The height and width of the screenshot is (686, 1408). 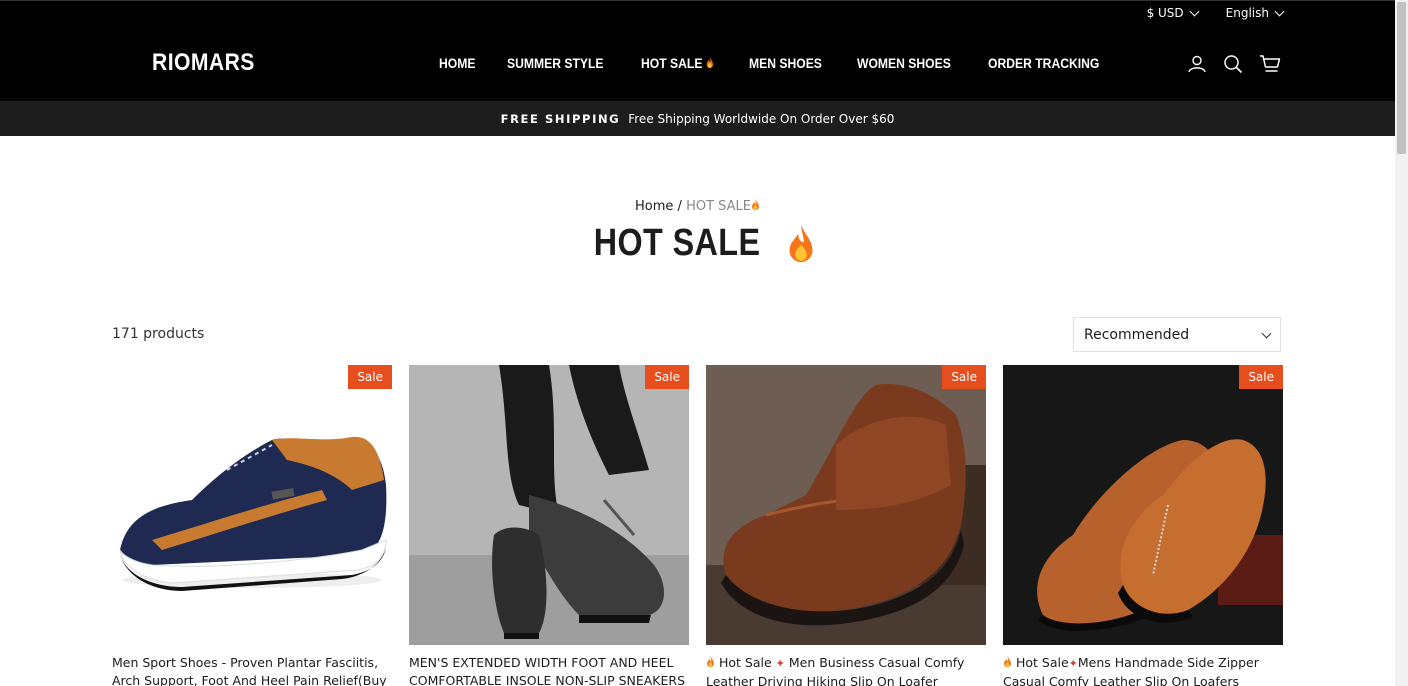 I want to click on breadcrumb-home: Home, so click(x=654, y=206).